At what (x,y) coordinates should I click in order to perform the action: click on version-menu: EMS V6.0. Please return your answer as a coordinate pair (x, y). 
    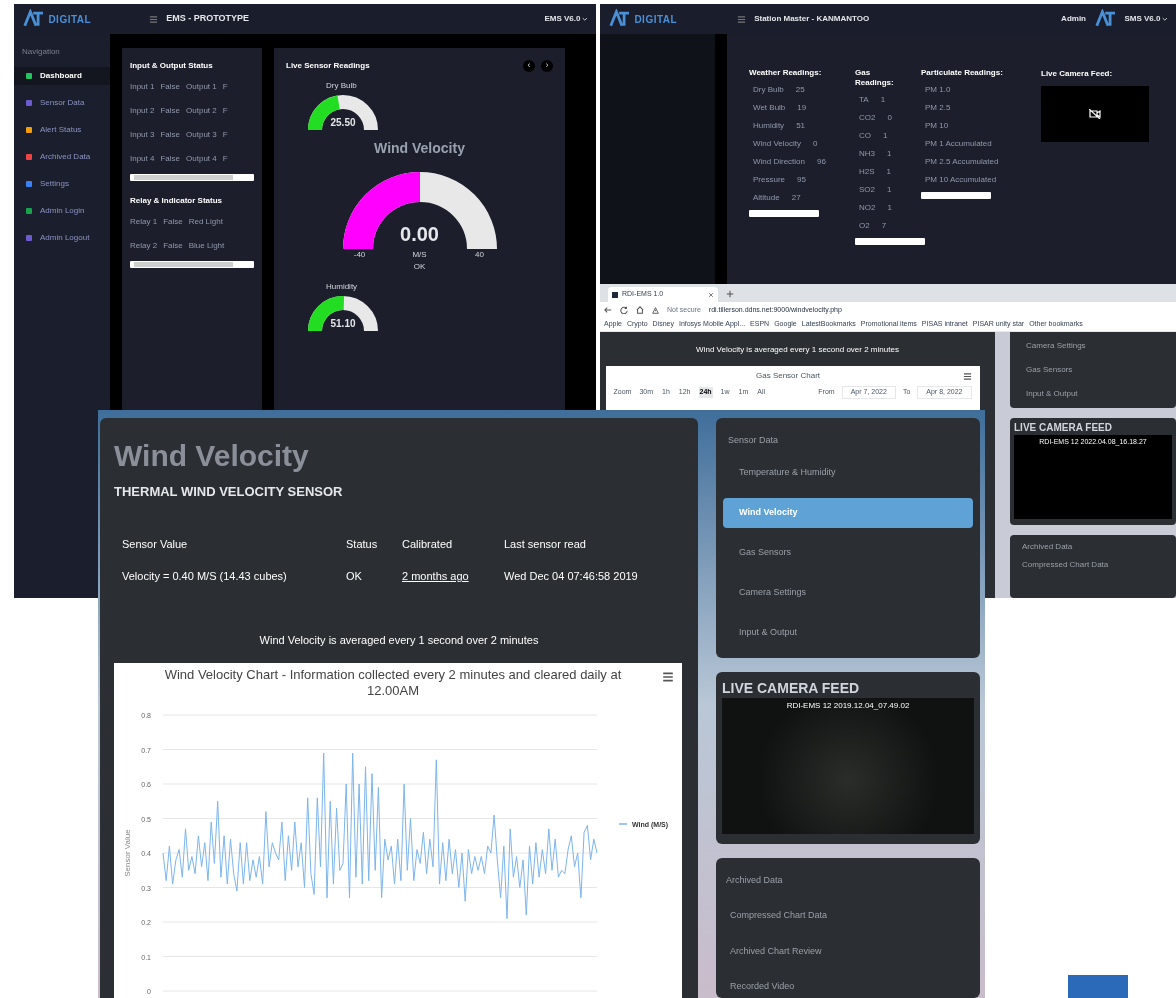
    Looking at the image, I should click on (566, 19).